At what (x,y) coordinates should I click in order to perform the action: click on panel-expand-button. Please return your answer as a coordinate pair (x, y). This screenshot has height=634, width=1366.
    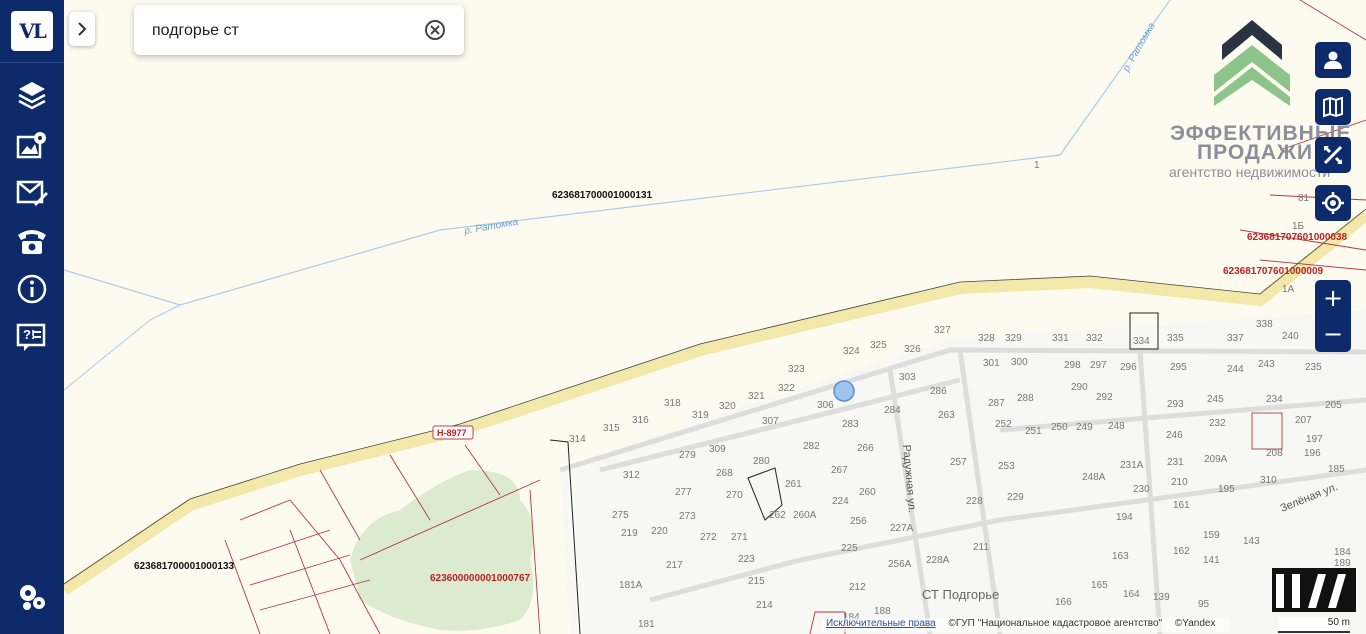
    Looking at the image, I should click on (82, 29).